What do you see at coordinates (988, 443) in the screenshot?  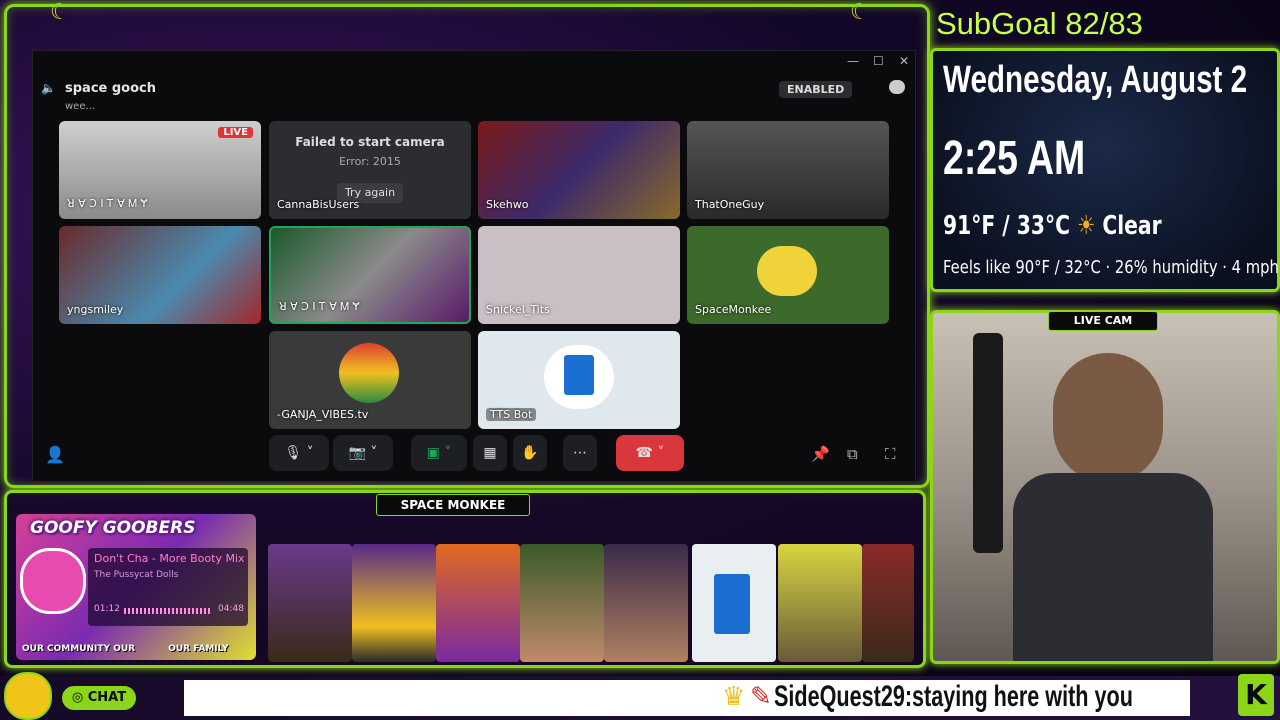 I see `microphone-icon` at bounding box center [988, 443].